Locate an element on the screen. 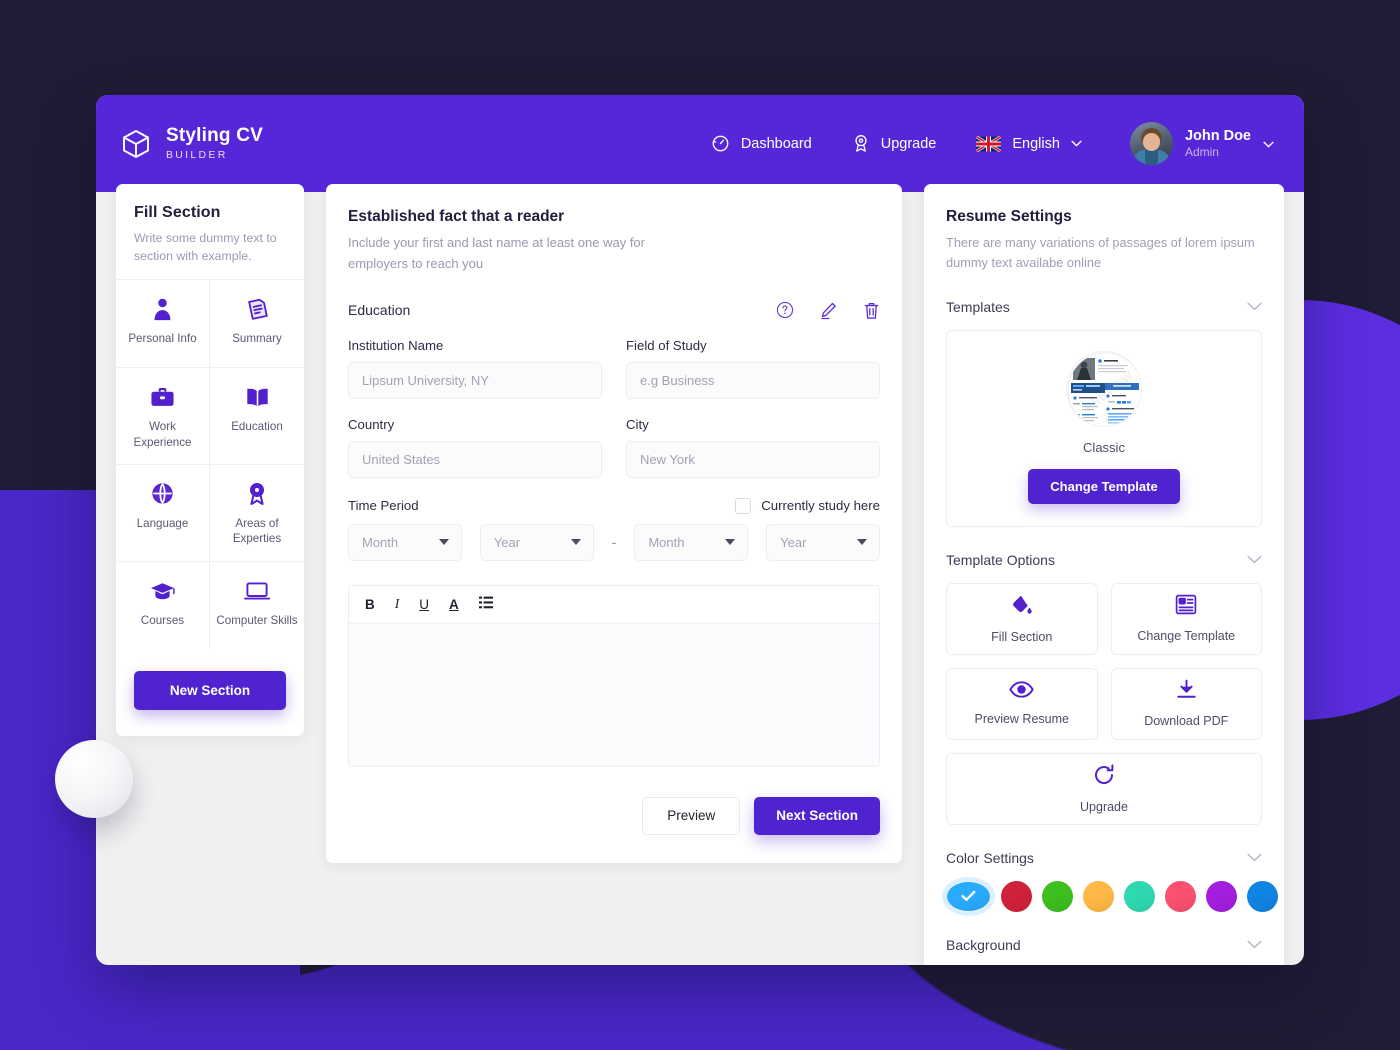 Image resolution: width=1400 pixels, height=1050 pixels. option-label: Fill Section is located at coordinates (1022, 636).